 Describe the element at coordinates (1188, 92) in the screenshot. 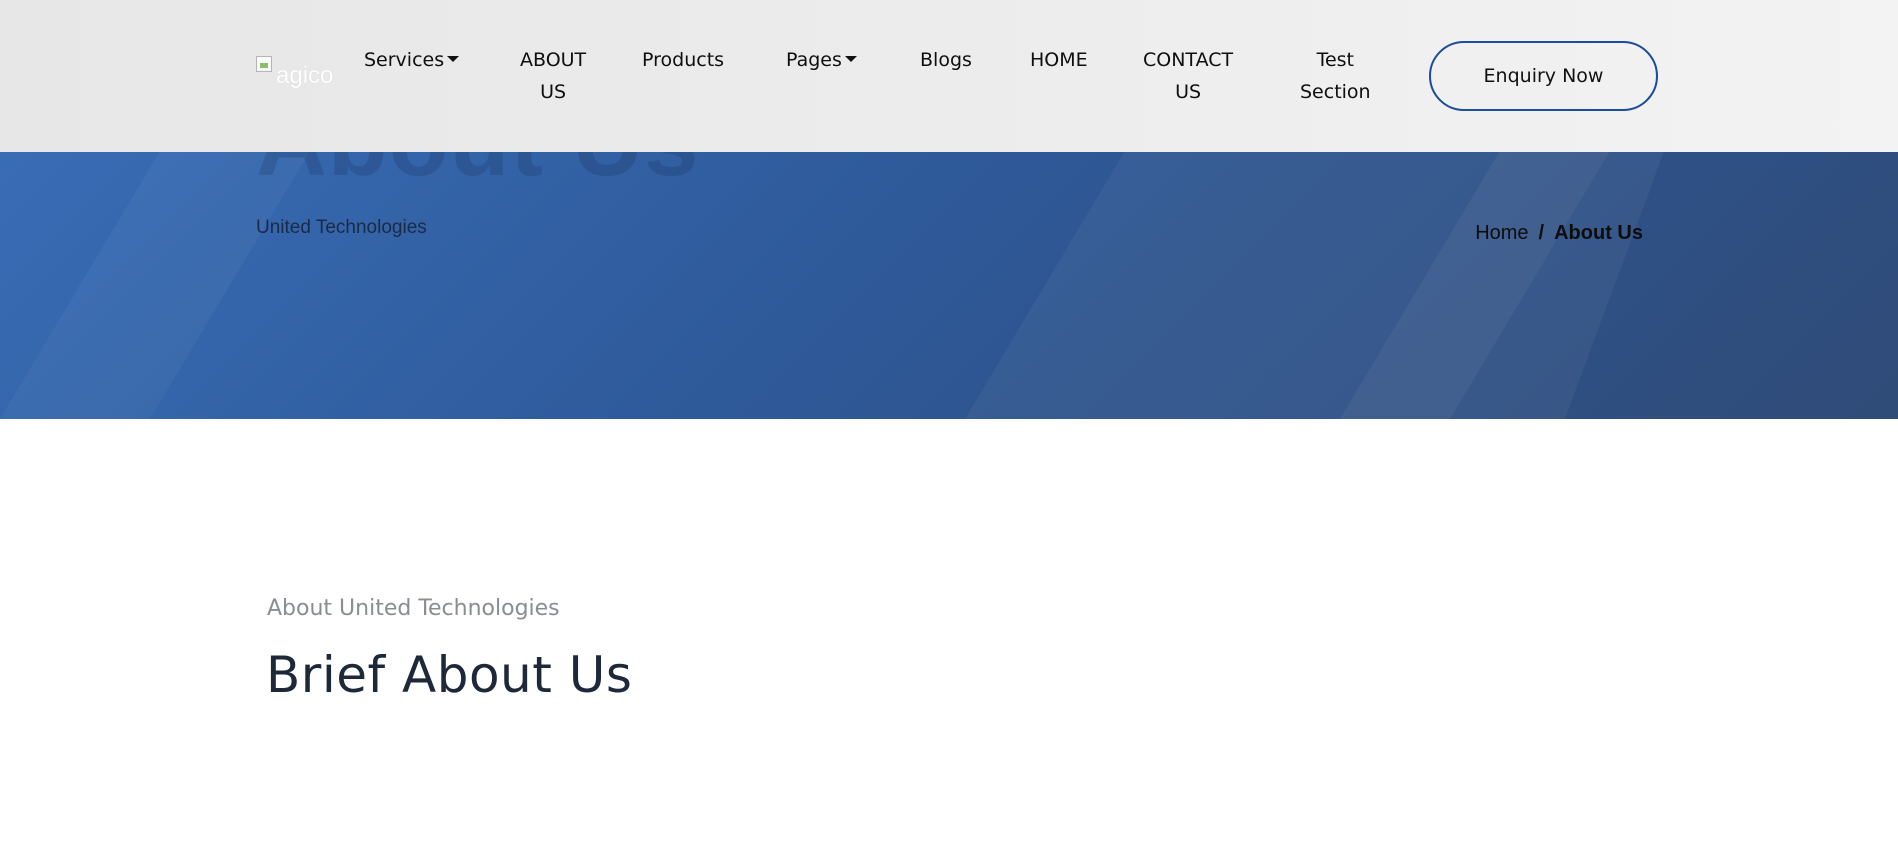

I see `nav-contact-label-line2: US` at that location.